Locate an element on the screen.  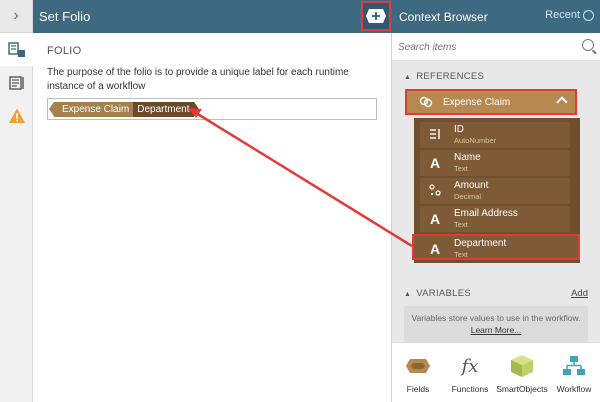
recent-button: Recent is located at coordinates (569, 15).